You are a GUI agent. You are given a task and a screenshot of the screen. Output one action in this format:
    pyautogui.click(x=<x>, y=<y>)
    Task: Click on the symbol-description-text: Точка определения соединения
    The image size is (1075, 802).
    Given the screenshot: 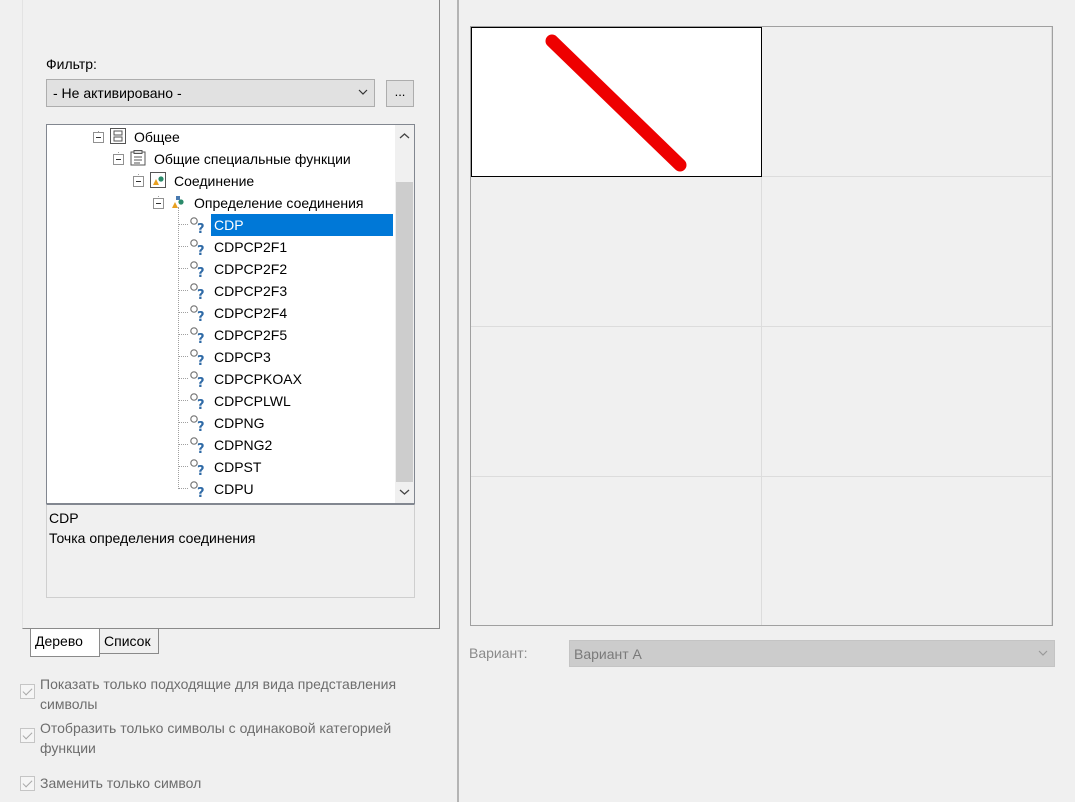 What is the action you would take?
    pyautogui.click(x=152, y=538)
    